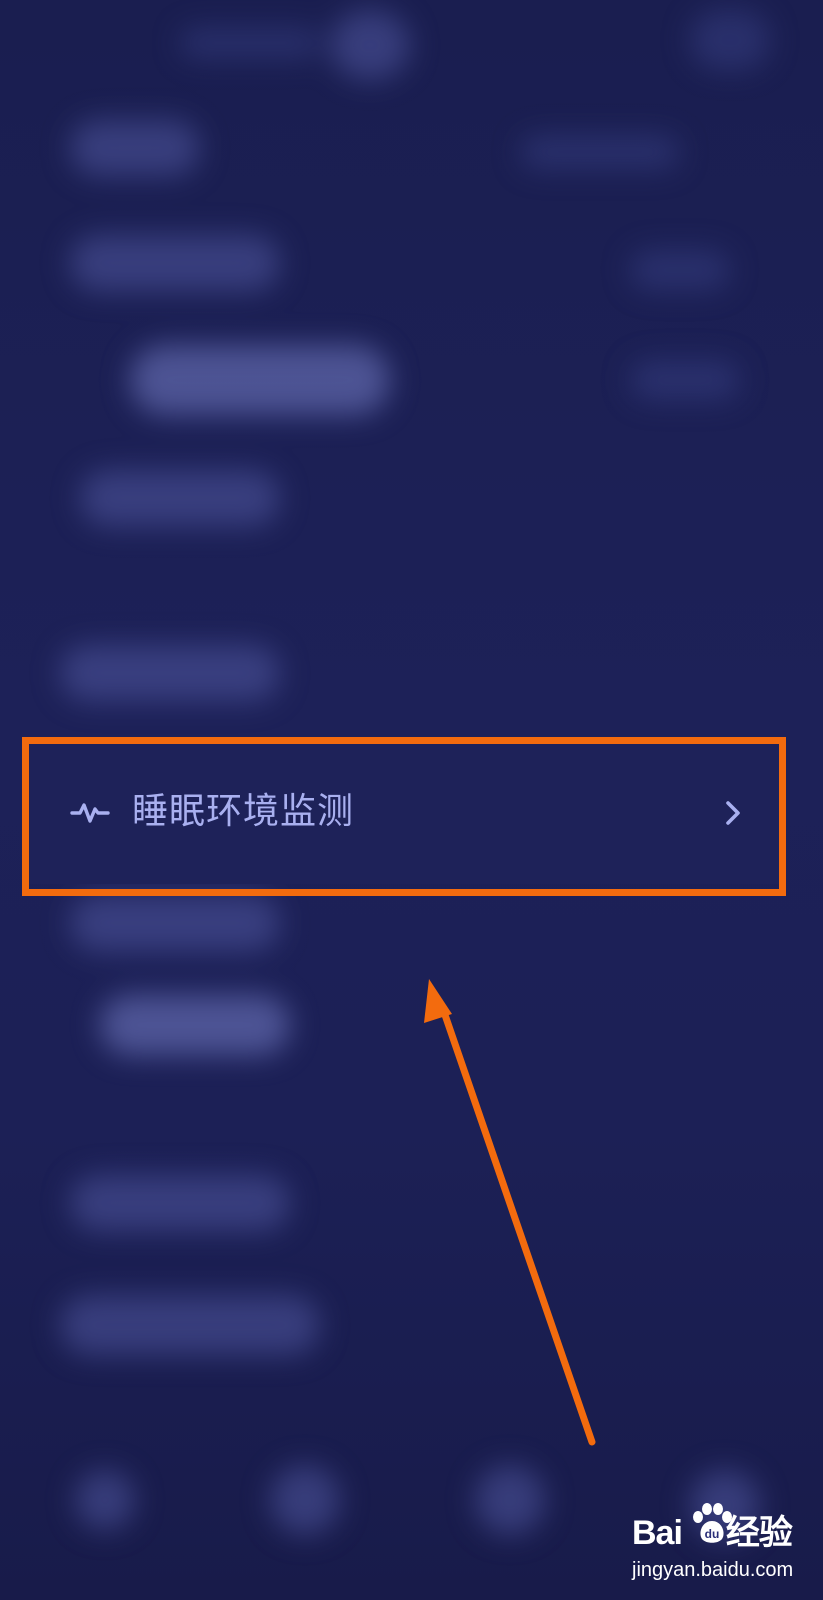  Describe the element at coordinates (404, 812) in the screenshot. I see `sleep-environment-monitor-item: 睡眠环境监测` at that location.